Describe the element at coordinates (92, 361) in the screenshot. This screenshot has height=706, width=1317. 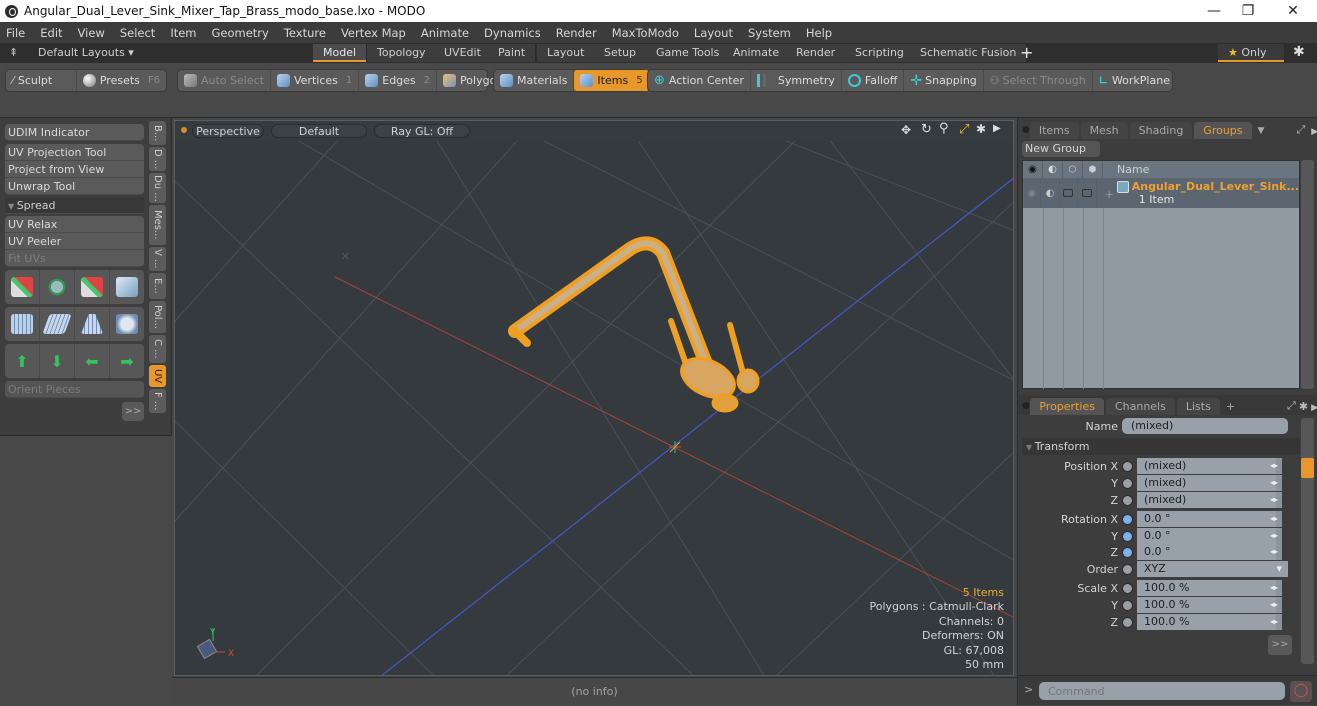
I see `uv-align-left-button: ⬅` at that location.